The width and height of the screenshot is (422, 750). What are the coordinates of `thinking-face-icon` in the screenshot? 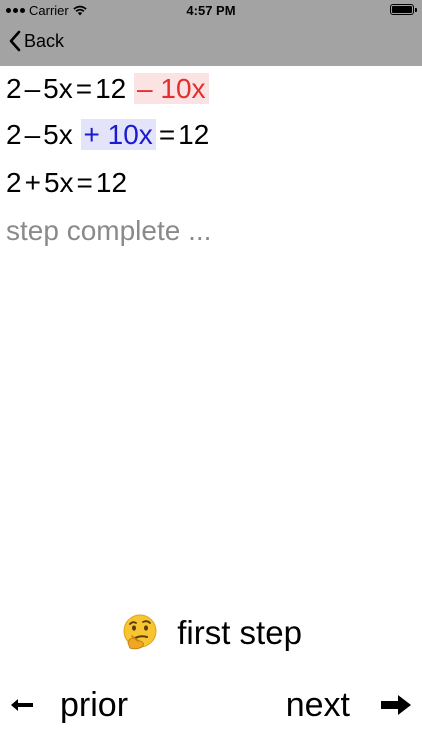 It's located at (140, 632).